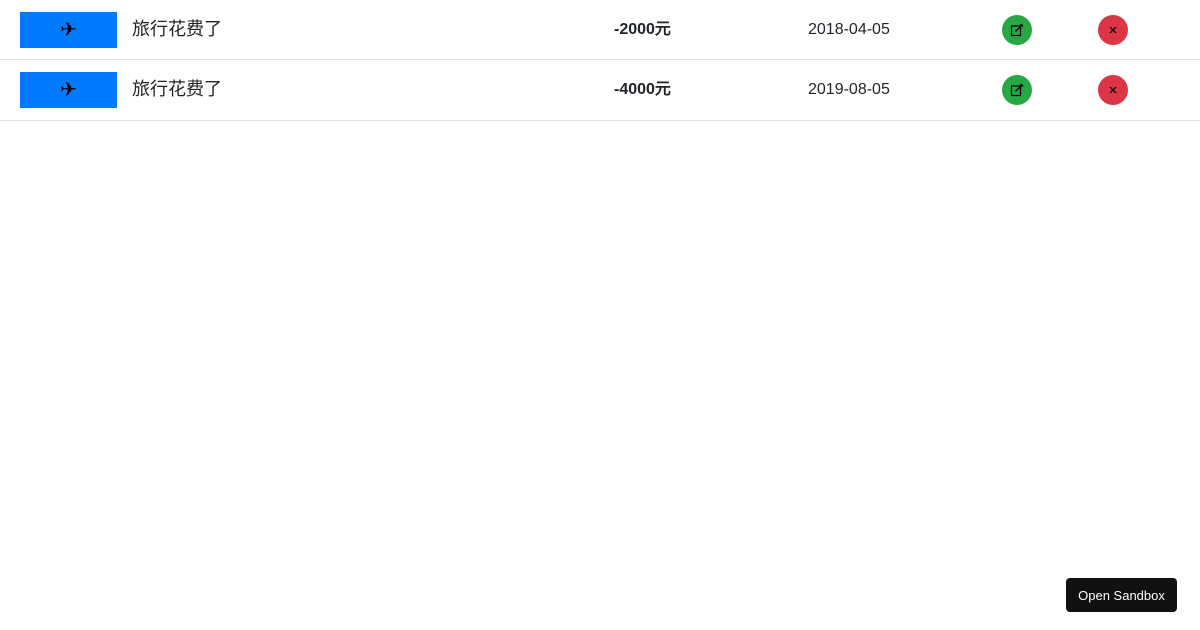 The width and height of the screenshot is (1200, 630). What do you see at coordinates (1121, 595) in the screenshot?
I see `open-sandbox-button: Open Sandbox` at bounding box center [1121, 595].